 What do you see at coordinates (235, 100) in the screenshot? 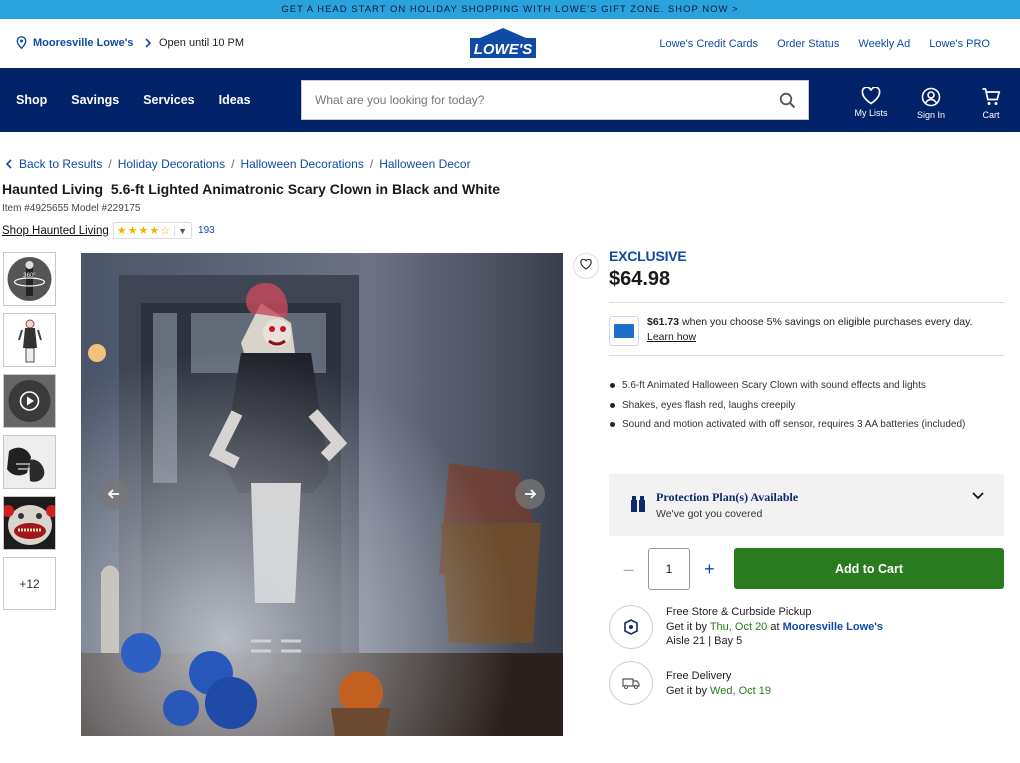
I see `nav-ideas: Ideas` at bounding box center [235, 100].